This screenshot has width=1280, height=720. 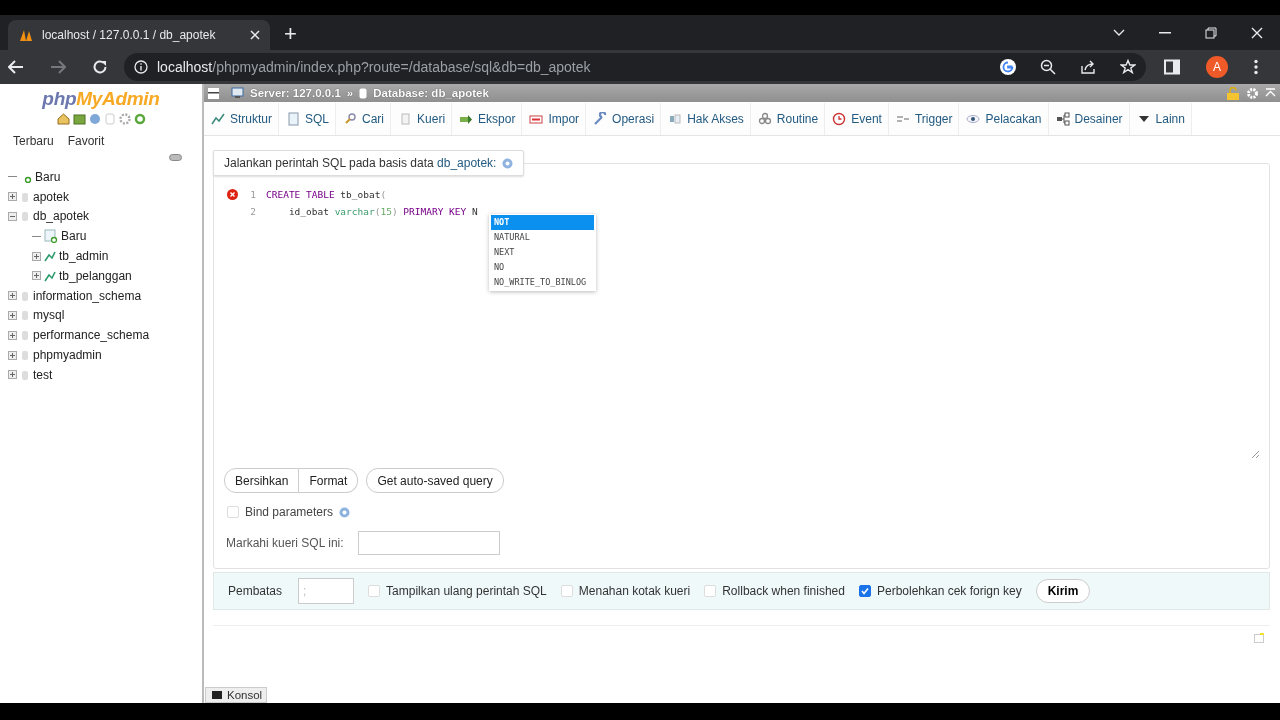 I want to click on database-link: db_apotek, so click(x=61, y=216).